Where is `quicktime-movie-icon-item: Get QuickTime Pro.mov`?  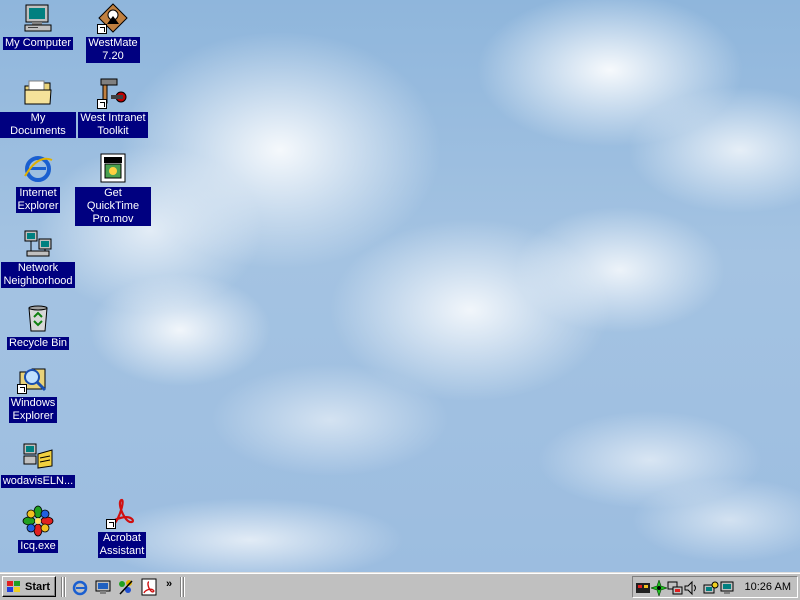 quicktime-movie-icon-item: Get QuickTime Pro.mov is located at coordinates (113, 189).